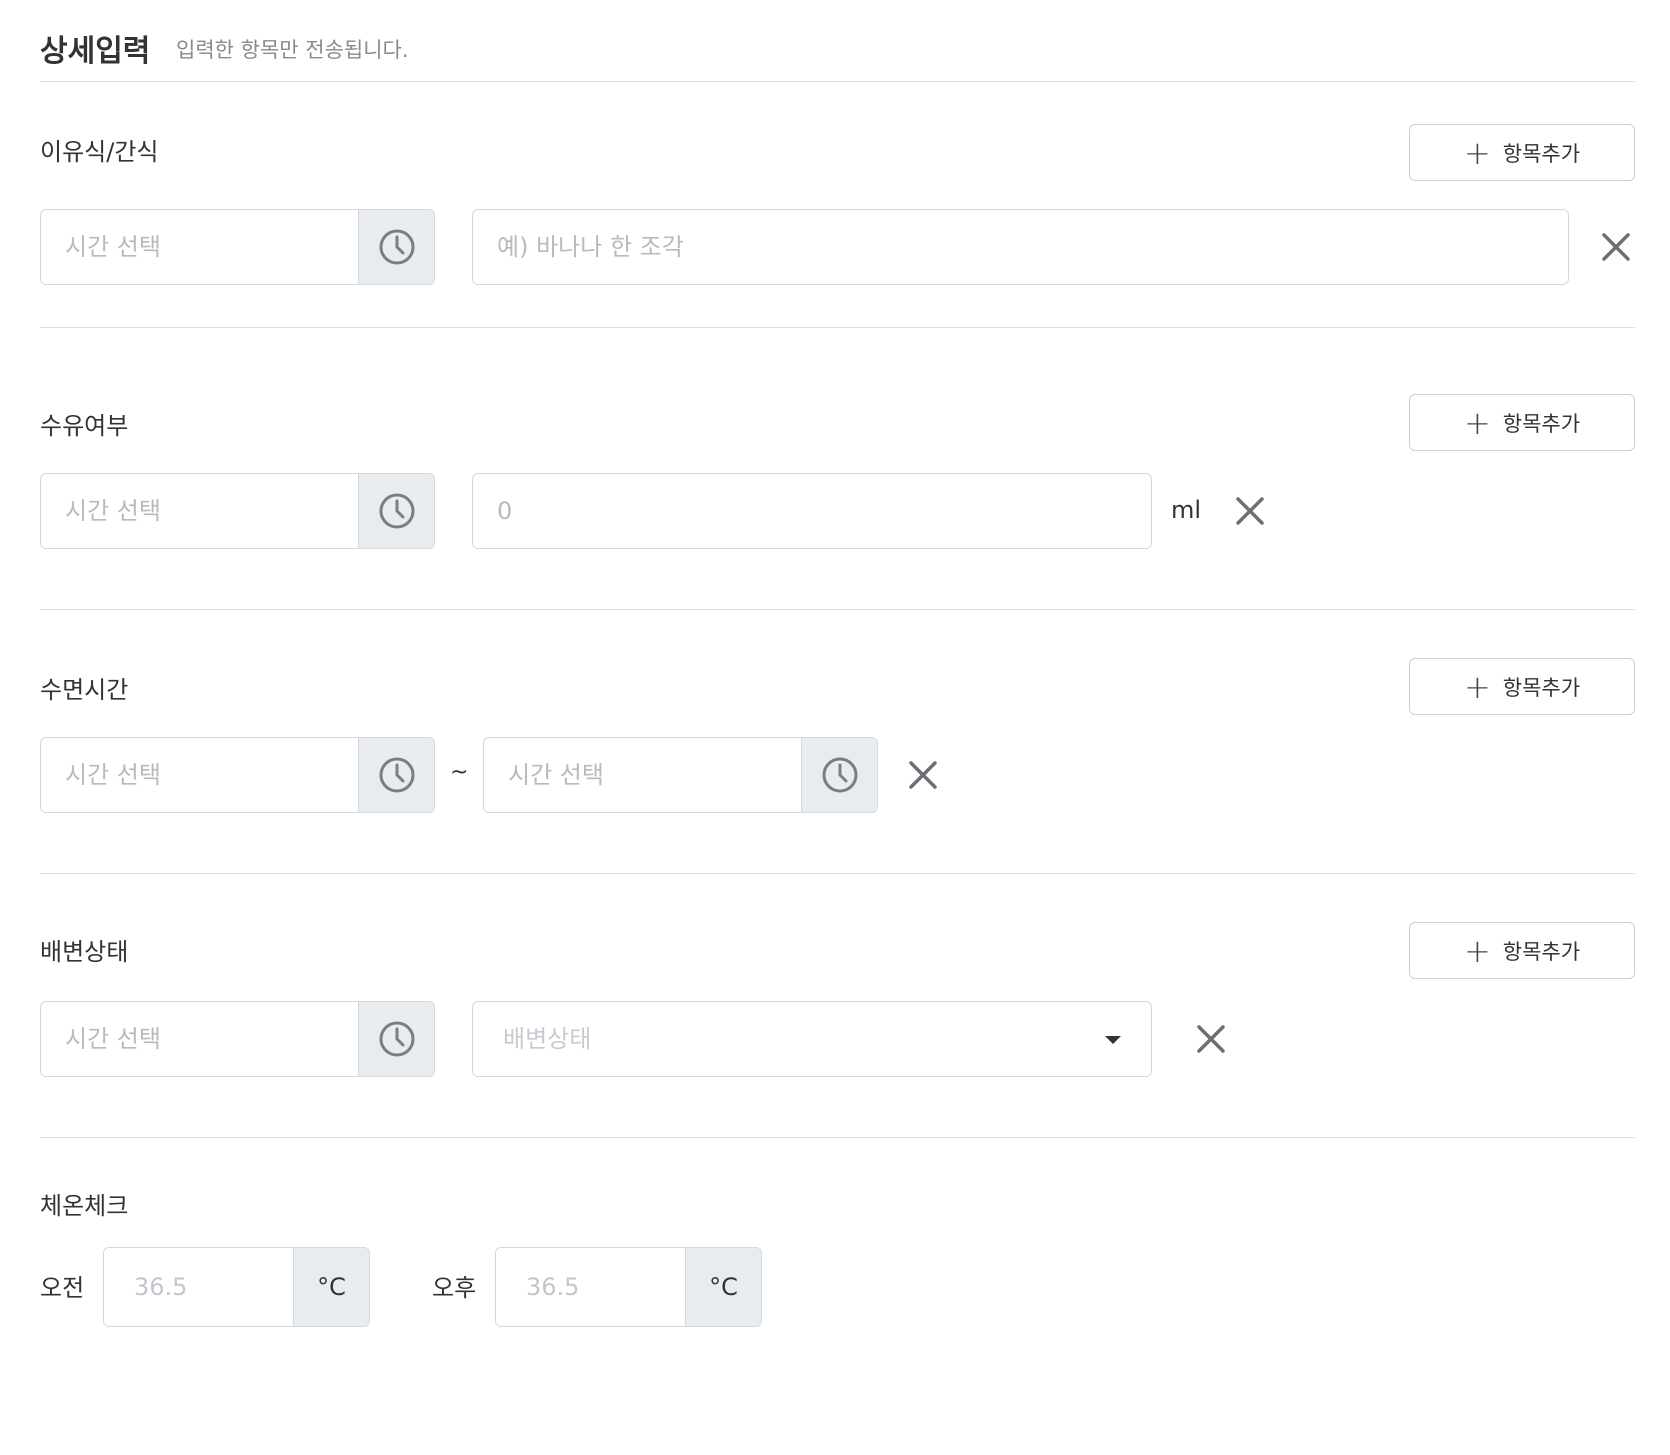 This screenshot has width=1670, height=1455. What do you see at coordinates (84, 426) in the screenshot?
I see `section-title-feeding: 수유여부` at bounding box center [84, 426].